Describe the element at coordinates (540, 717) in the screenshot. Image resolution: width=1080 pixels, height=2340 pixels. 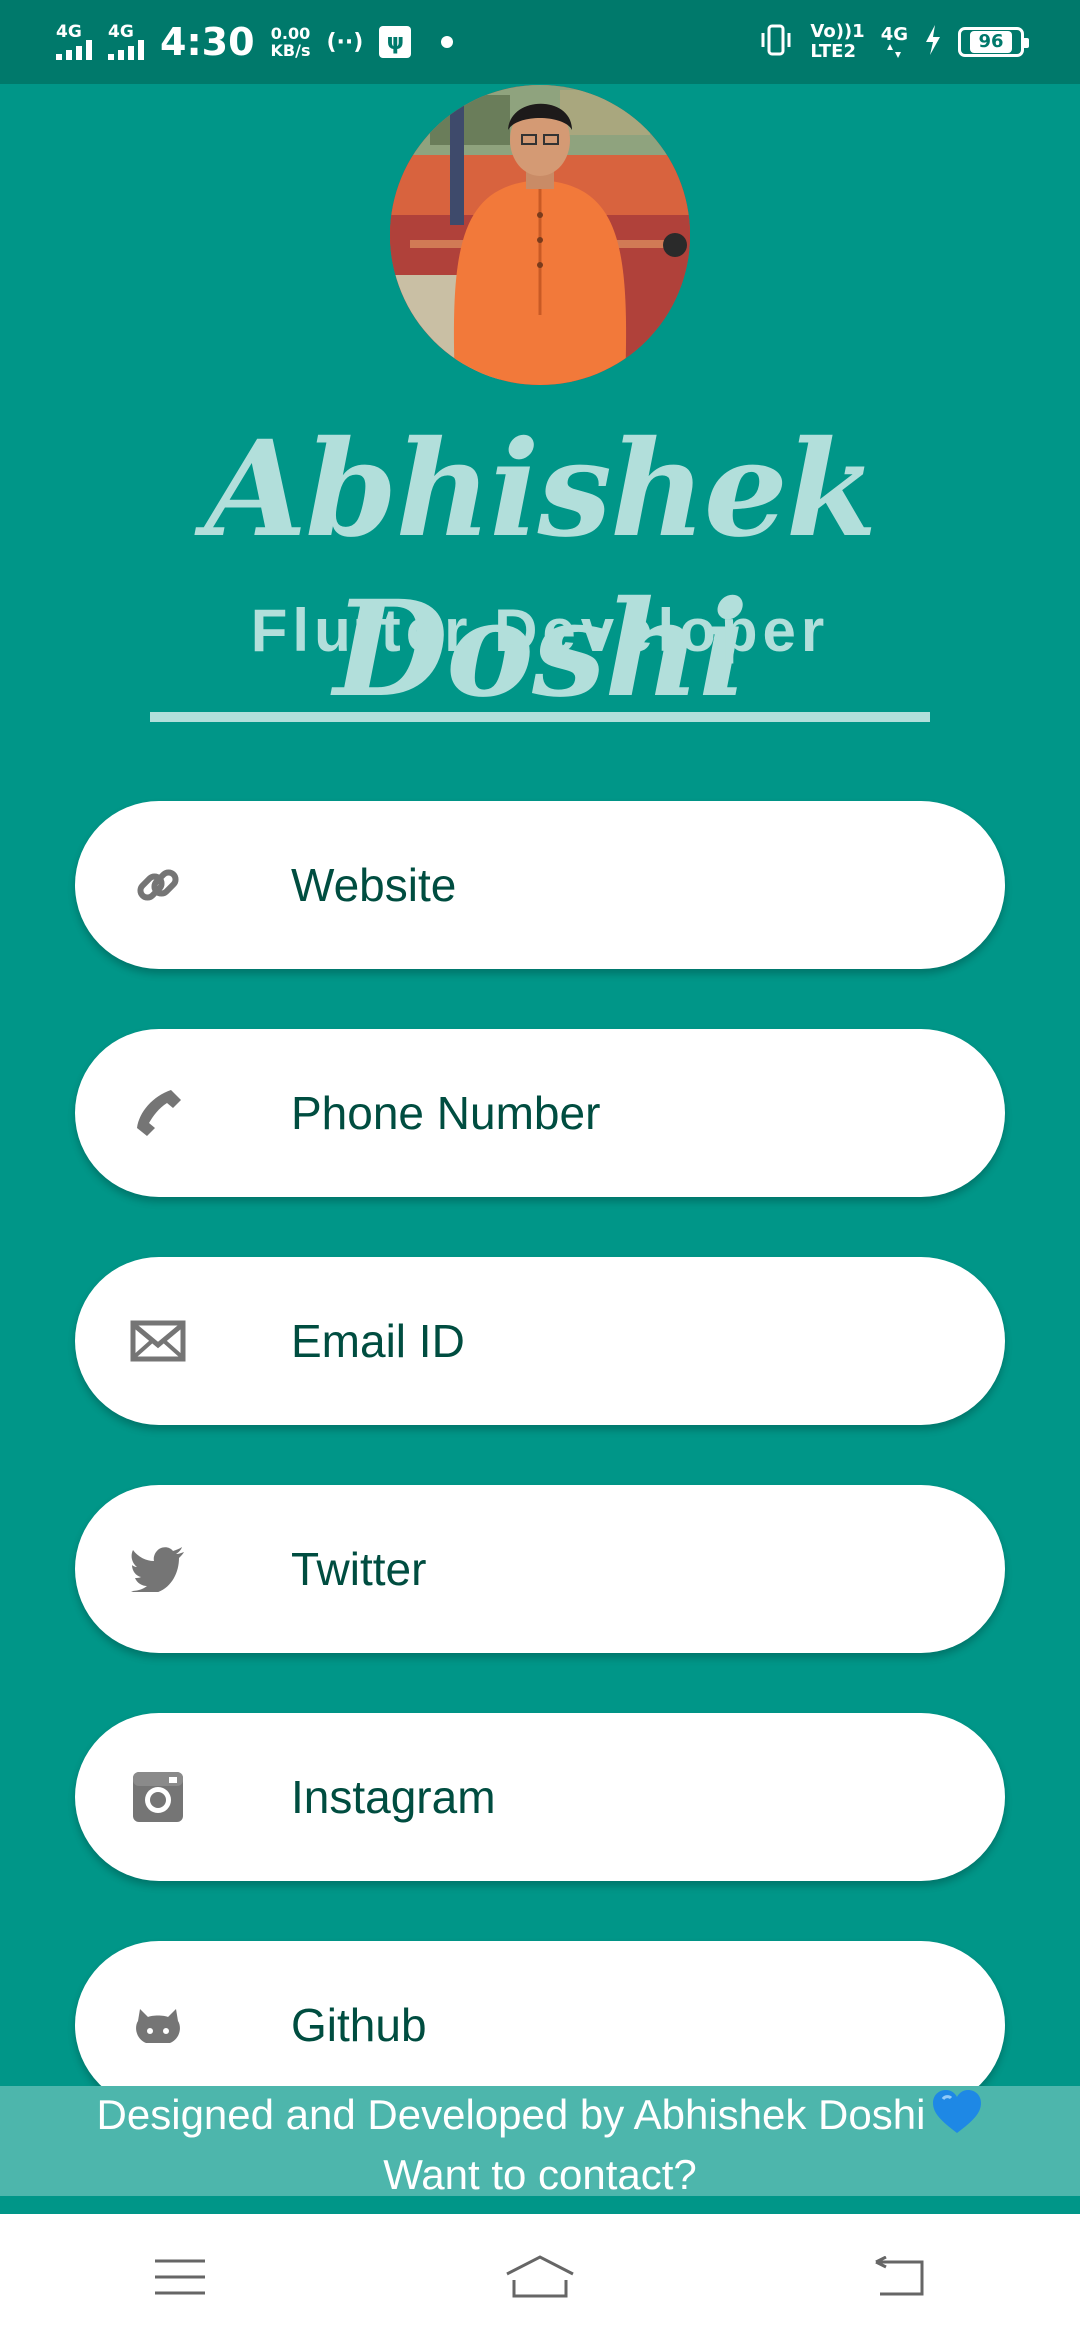
I see `divider` at that location.